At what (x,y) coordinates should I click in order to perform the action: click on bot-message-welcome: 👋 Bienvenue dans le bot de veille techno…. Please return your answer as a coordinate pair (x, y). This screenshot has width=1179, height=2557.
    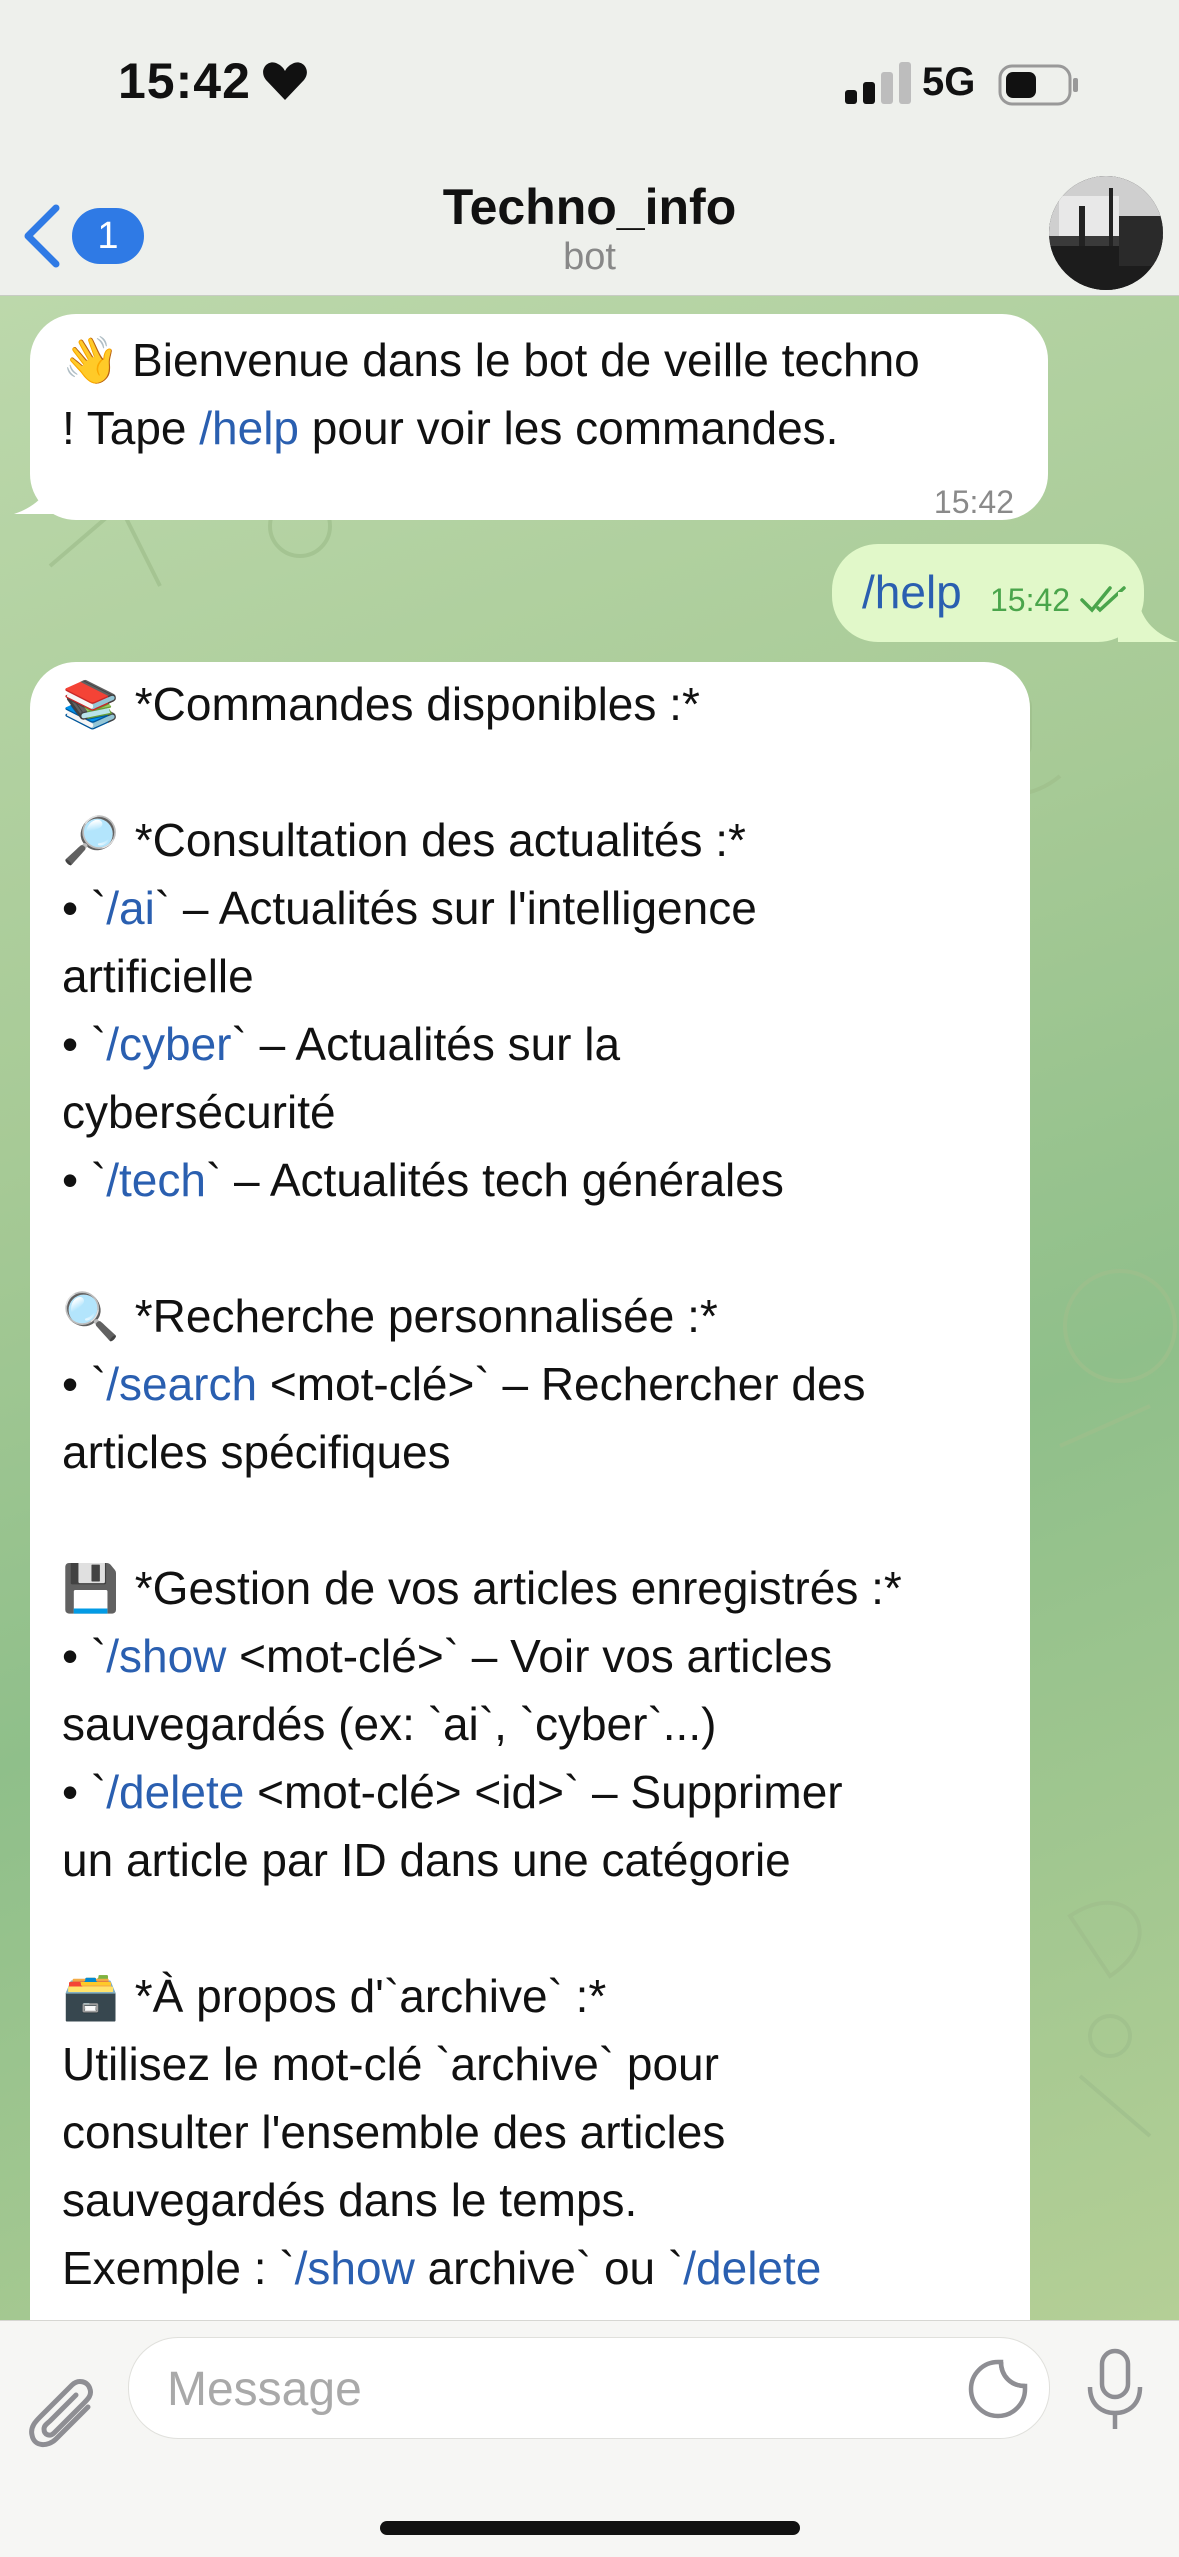
    Looking at the image, I should click on (539, 417).